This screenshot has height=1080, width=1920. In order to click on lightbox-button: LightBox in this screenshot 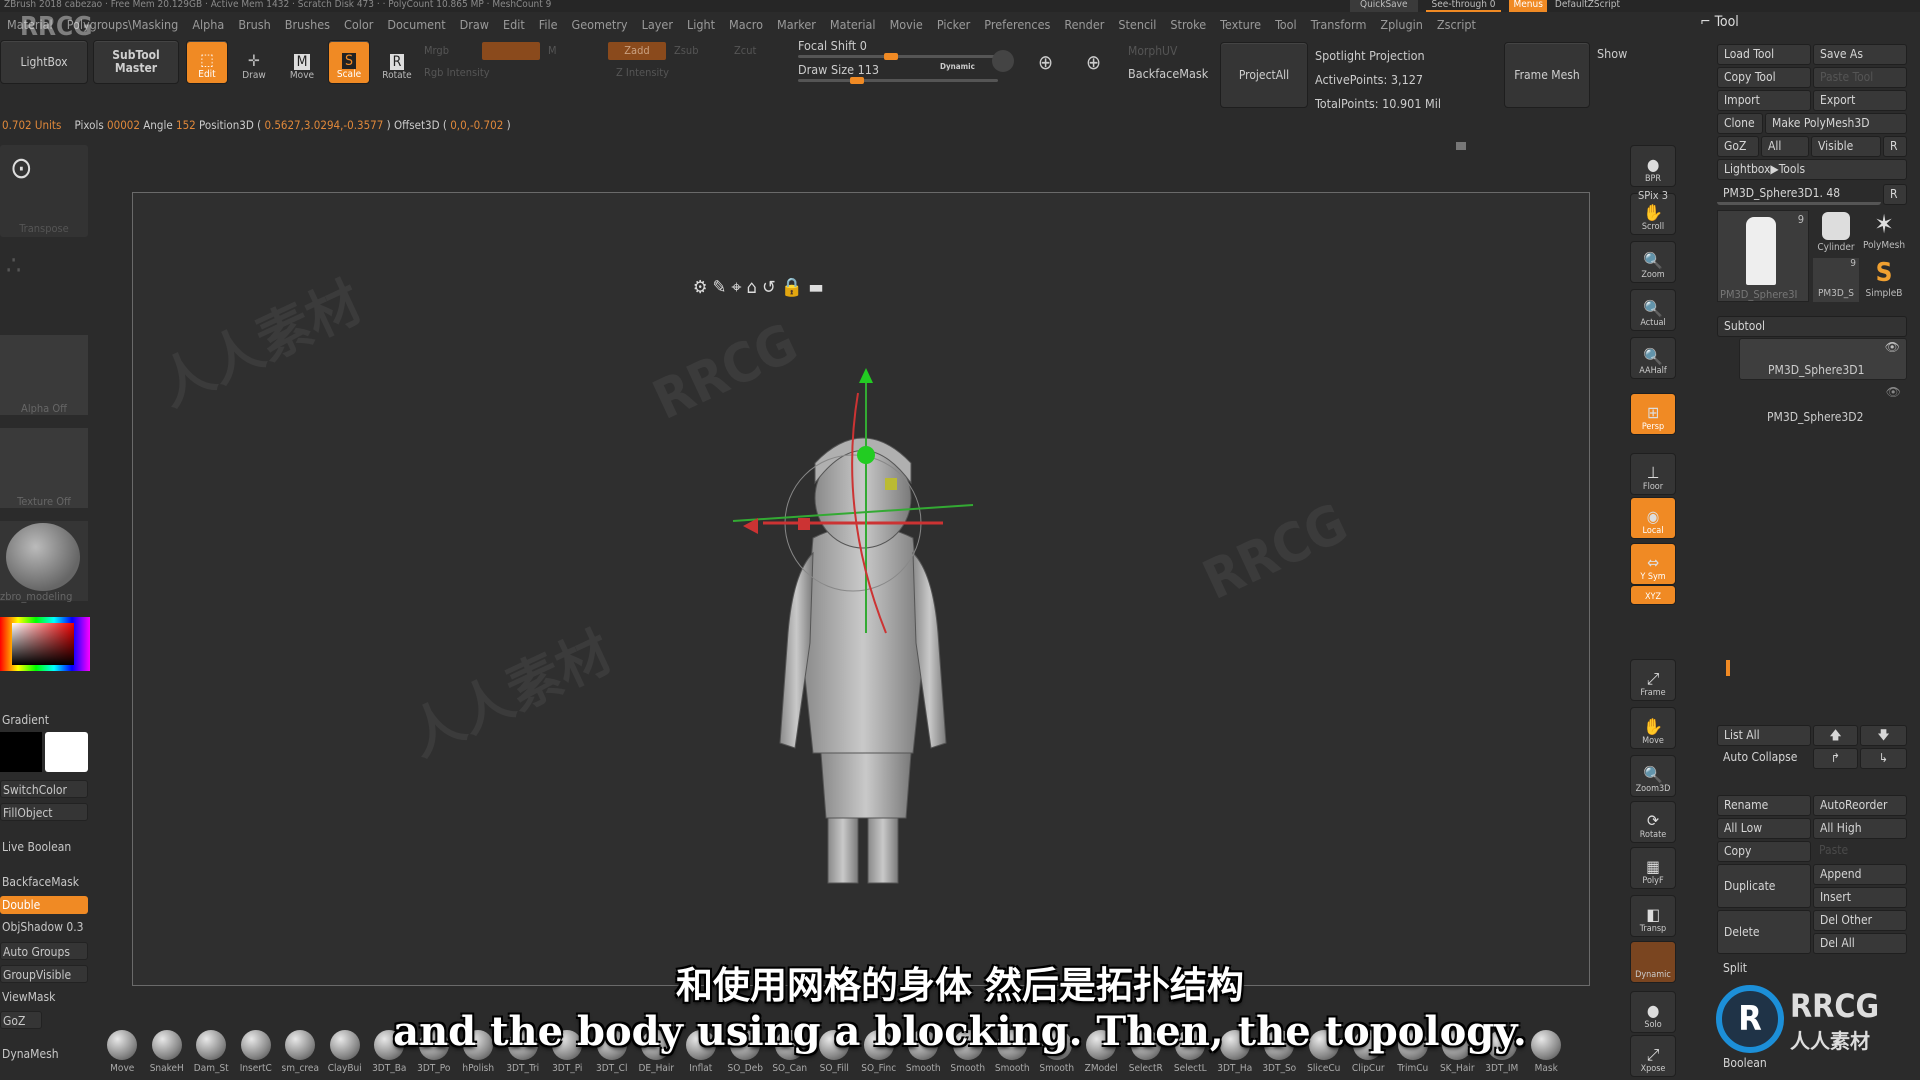, I will do `click(44, 62)`.